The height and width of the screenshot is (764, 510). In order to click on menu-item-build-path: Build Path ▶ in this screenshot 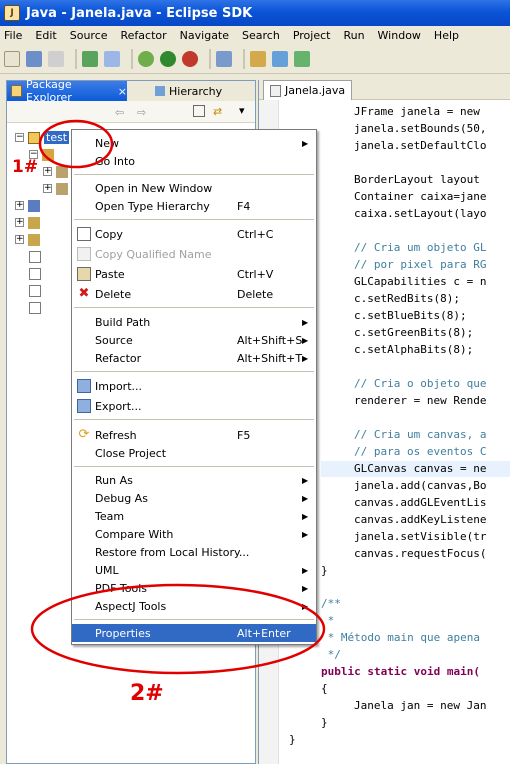, I will do `click(194, 322)`.